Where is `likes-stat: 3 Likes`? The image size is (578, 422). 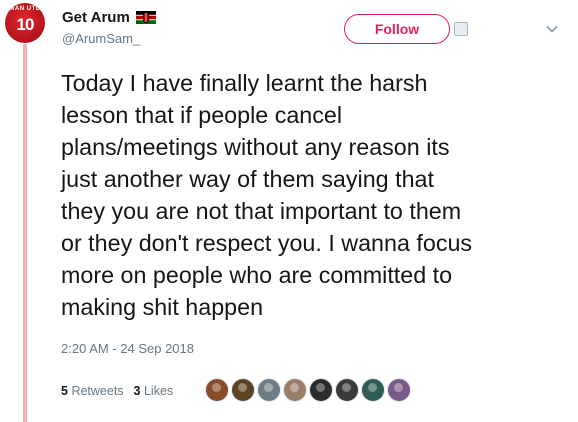 likes-stat: 3 Likes is located at coordinates (154, 391).